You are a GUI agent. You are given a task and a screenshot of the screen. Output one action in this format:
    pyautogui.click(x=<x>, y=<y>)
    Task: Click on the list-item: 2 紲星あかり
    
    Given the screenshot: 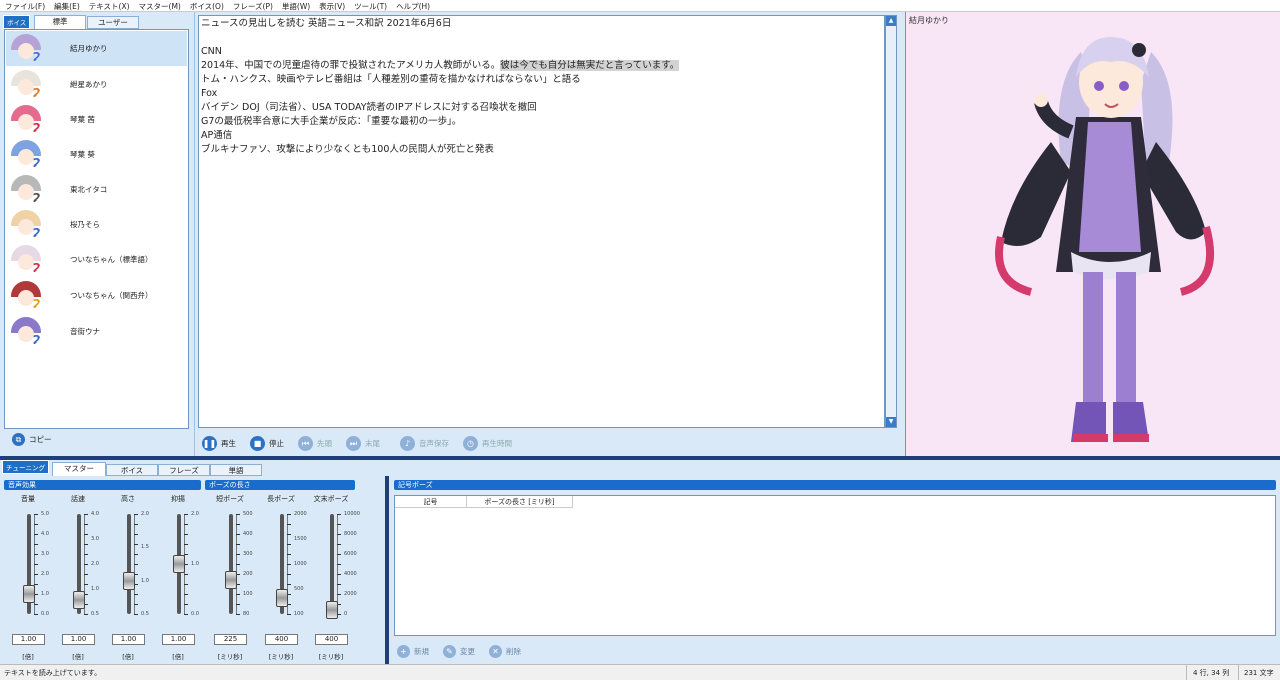 What is the action you would take?
    pyautogui.click(x=96, y=84)
    